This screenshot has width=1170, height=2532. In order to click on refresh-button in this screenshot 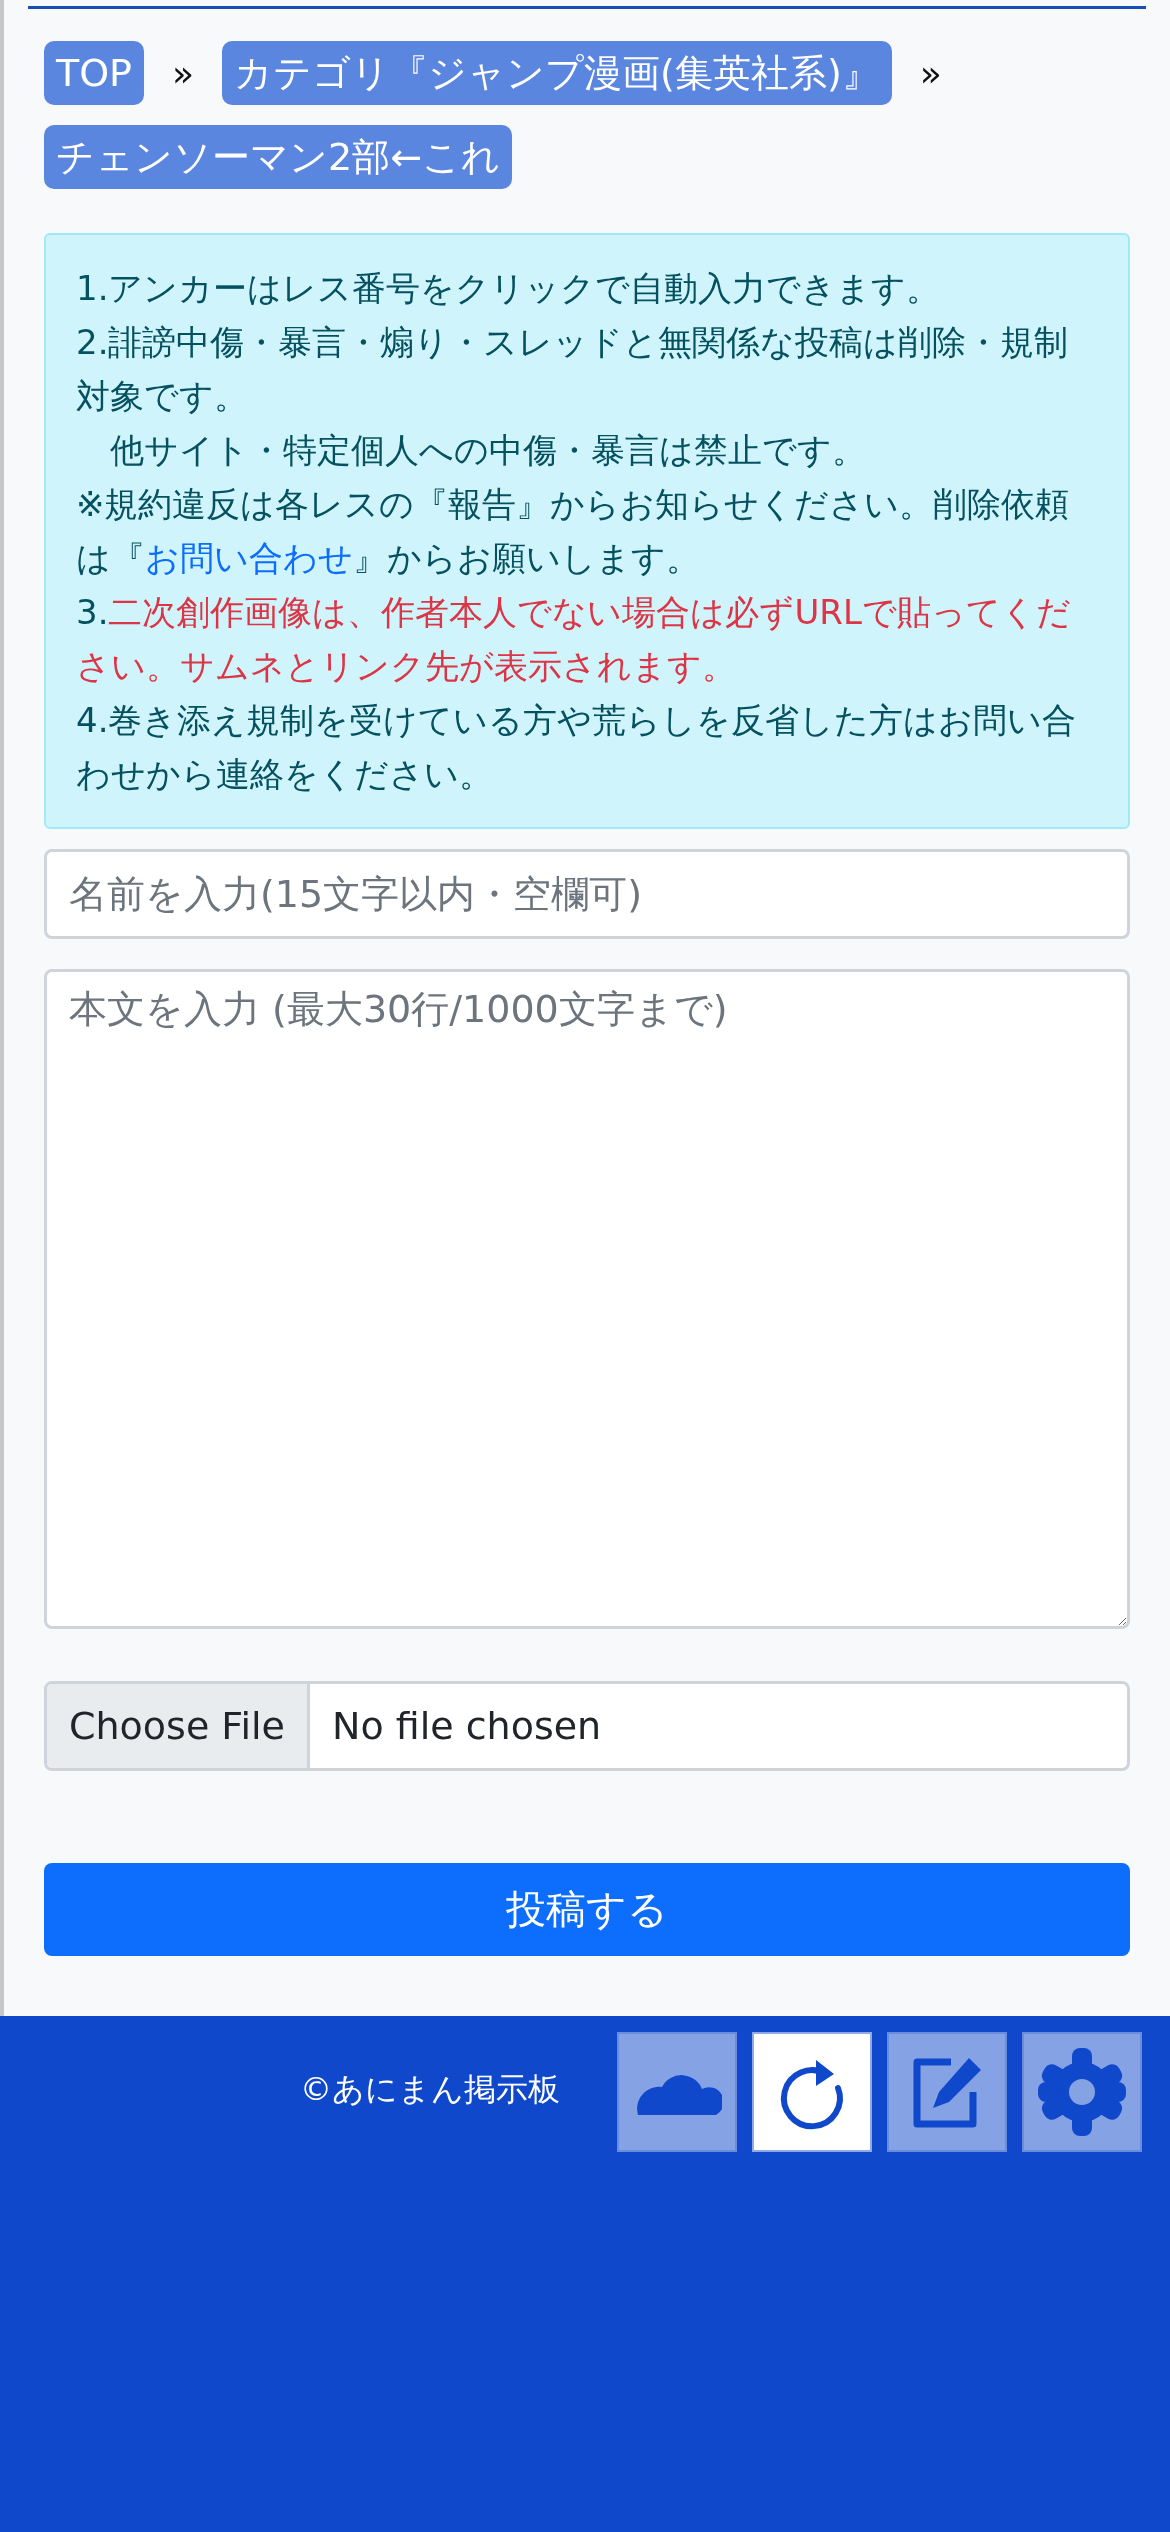, I will do `click(812, 2092)`.